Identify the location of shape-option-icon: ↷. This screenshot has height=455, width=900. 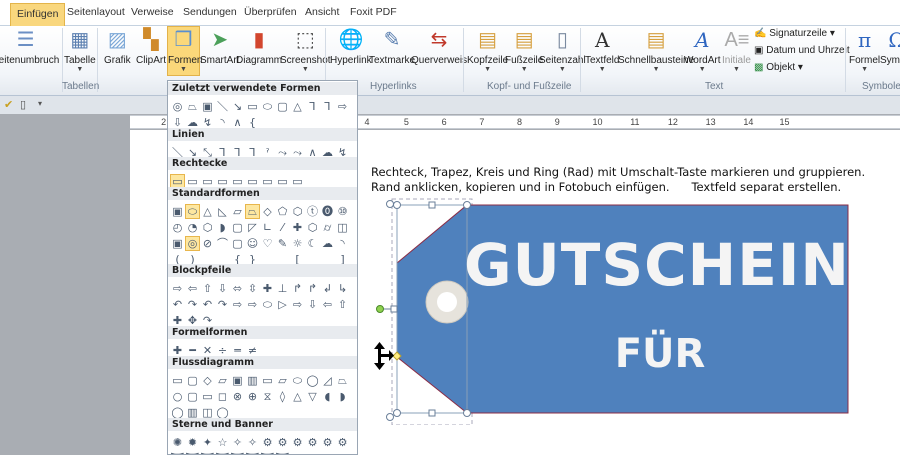
(192, 304).